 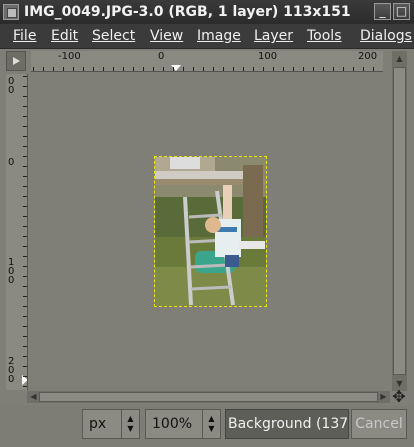 I want to click on menu-view: View, so click(x=166, y=36).